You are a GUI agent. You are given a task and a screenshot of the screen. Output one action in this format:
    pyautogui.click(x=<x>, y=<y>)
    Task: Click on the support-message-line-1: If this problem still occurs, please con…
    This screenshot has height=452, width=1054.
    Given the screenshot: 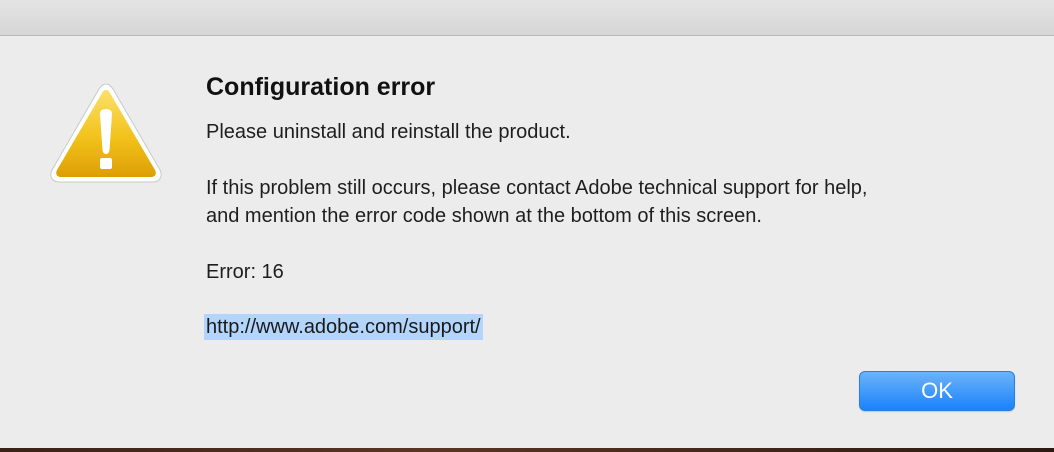 What is the action you would take?
    pyautogui.click(x=537, y=188)
    